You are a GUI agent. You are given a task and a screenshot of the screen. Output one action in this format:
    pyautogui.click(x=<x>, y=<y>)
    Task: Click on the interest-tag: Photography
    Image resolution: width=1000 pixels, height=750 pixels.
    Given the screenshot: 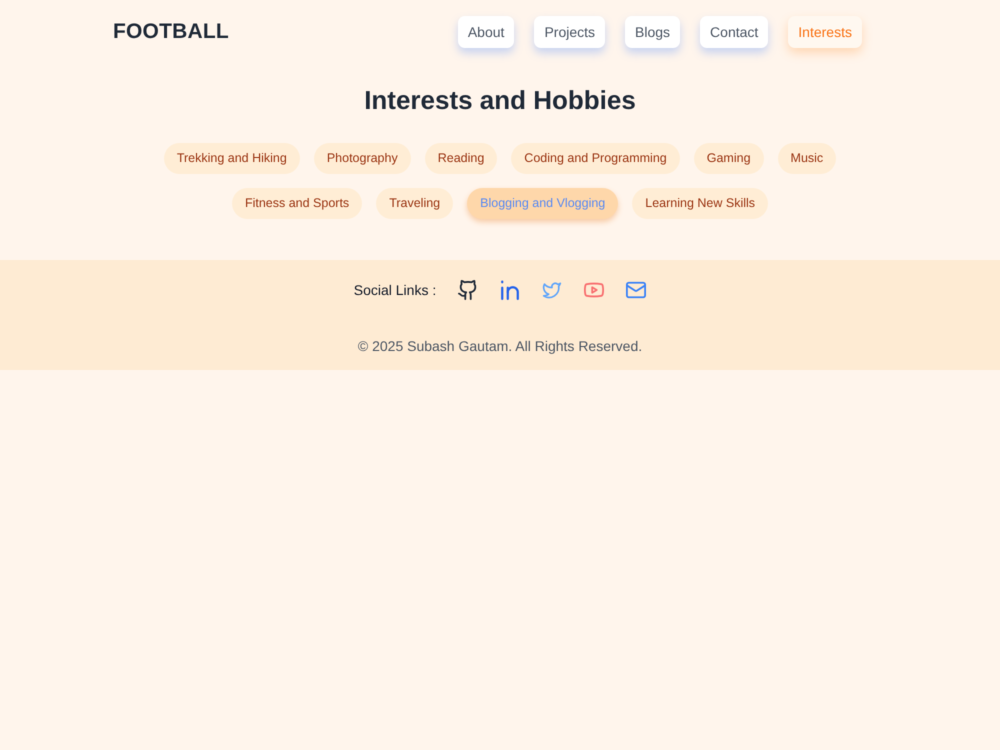 What is the action you would take?
    pyautogui.click(x=362, y=158)
    